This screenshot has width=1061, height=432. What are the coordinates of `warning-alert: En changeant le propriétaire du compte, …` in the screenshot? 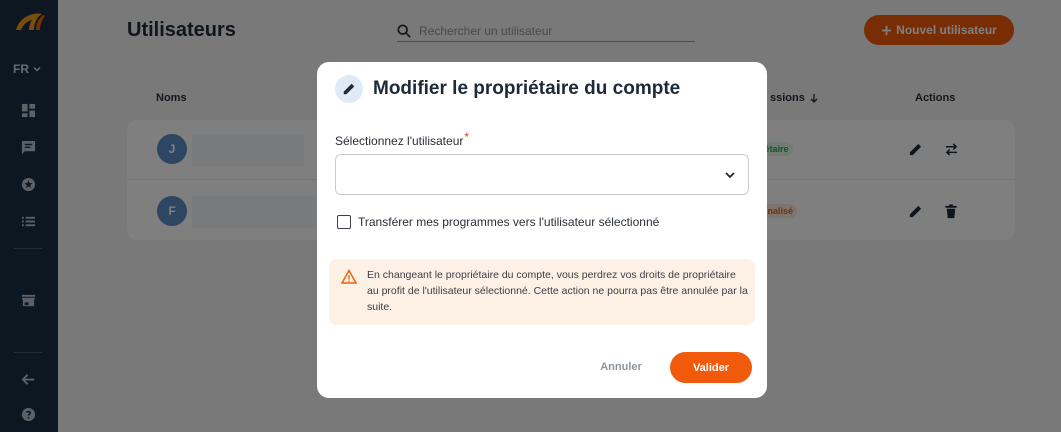 It's located at (542, 292).